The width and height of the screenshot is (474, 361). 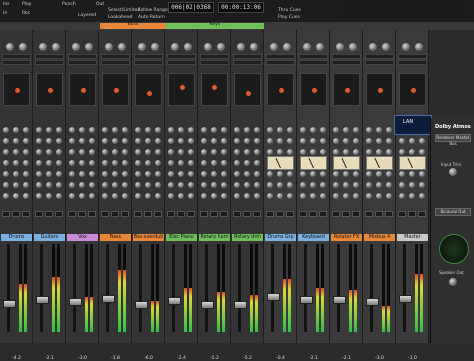 What do you see at coordinates (16, 358) in the screenshot?
I see `volume-readout: -4.2` at bounding box center [16, 358].